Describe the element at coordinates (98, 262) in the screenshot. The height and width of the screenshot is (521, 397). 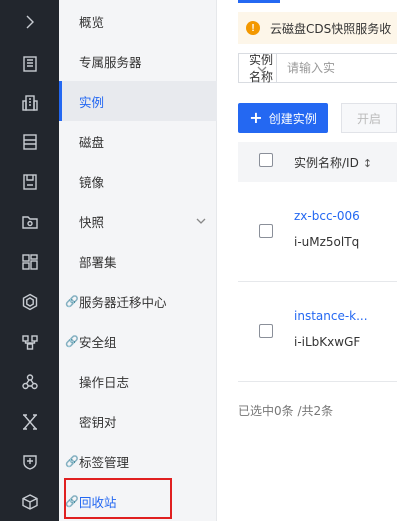
I see `sidebar-item-label: 部署集` at that location.